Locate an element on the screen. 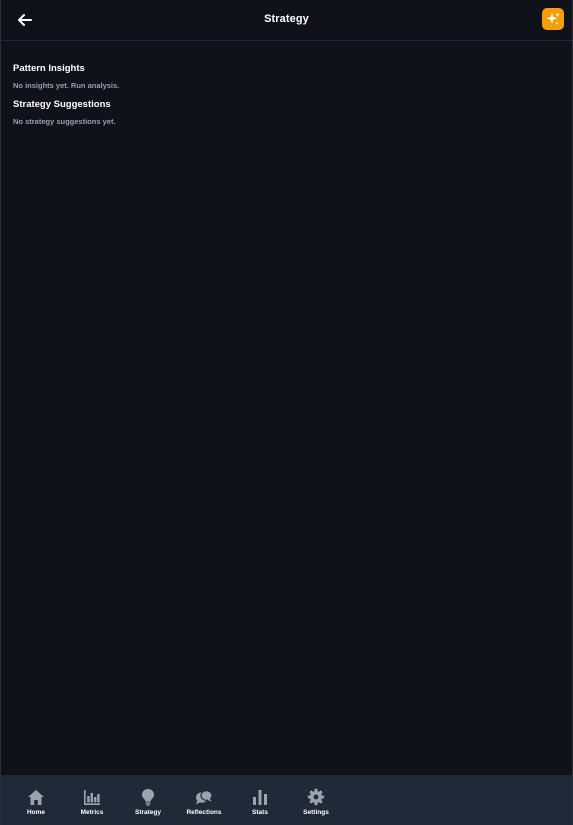 The height and width of the screenshot is (825, 573). nav-item-reflections: Reflections is located at coordinates (204, 800).